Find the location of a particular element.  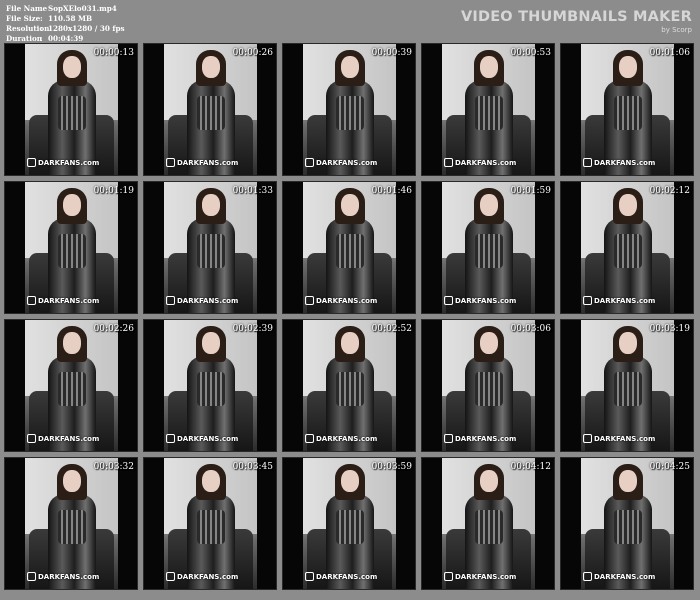

video-thumbnail: 00:00:26 DARKFANS.com is located at coordinates (210, 109).